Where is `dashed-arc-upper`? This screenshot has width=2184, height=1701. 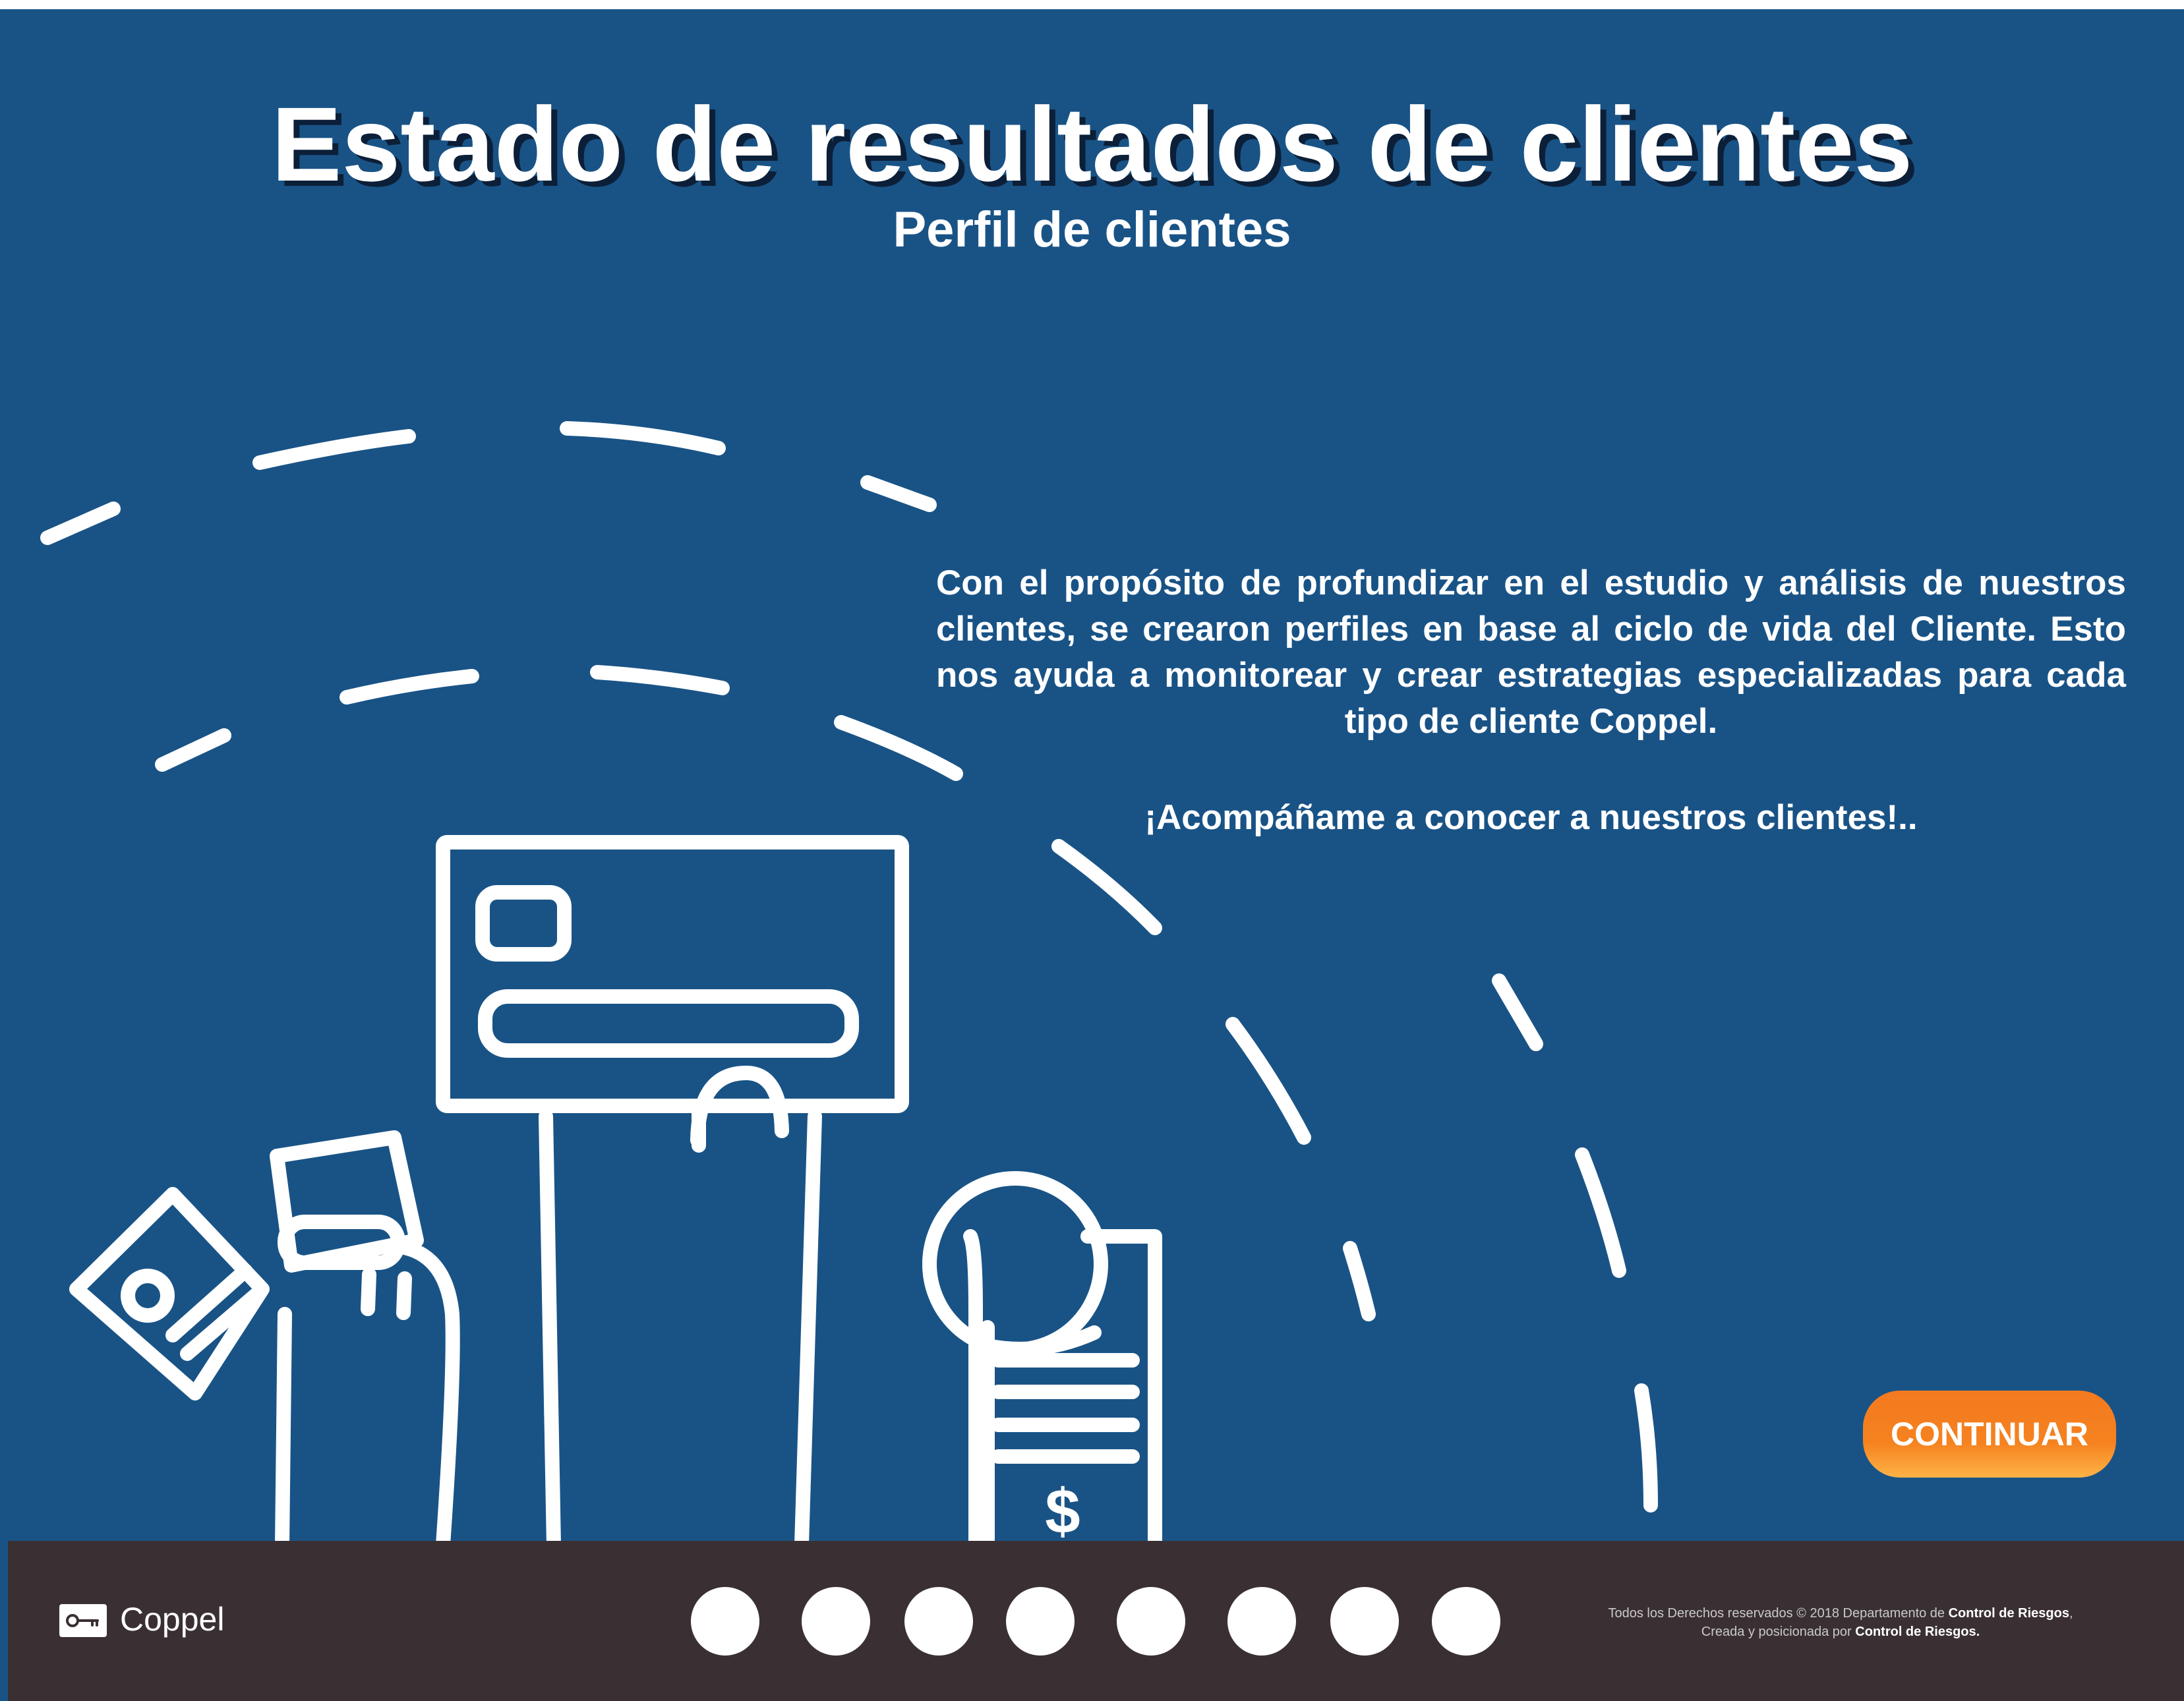 dashed-arc-upper is located at coordinates (488, 483).